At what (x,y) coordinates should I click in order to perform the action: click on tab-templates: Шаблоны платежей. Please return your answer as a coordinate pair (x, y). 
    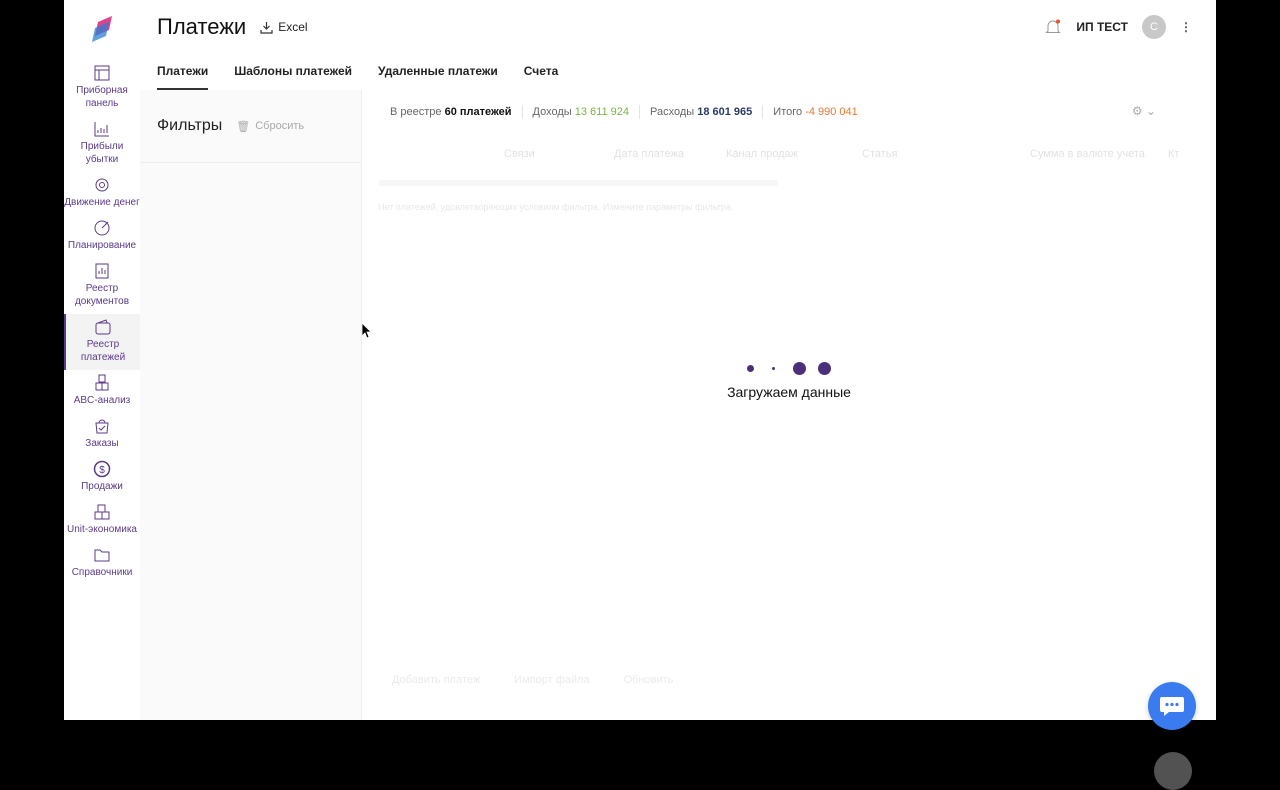
    Looking at the image, I should click on (293, 77).